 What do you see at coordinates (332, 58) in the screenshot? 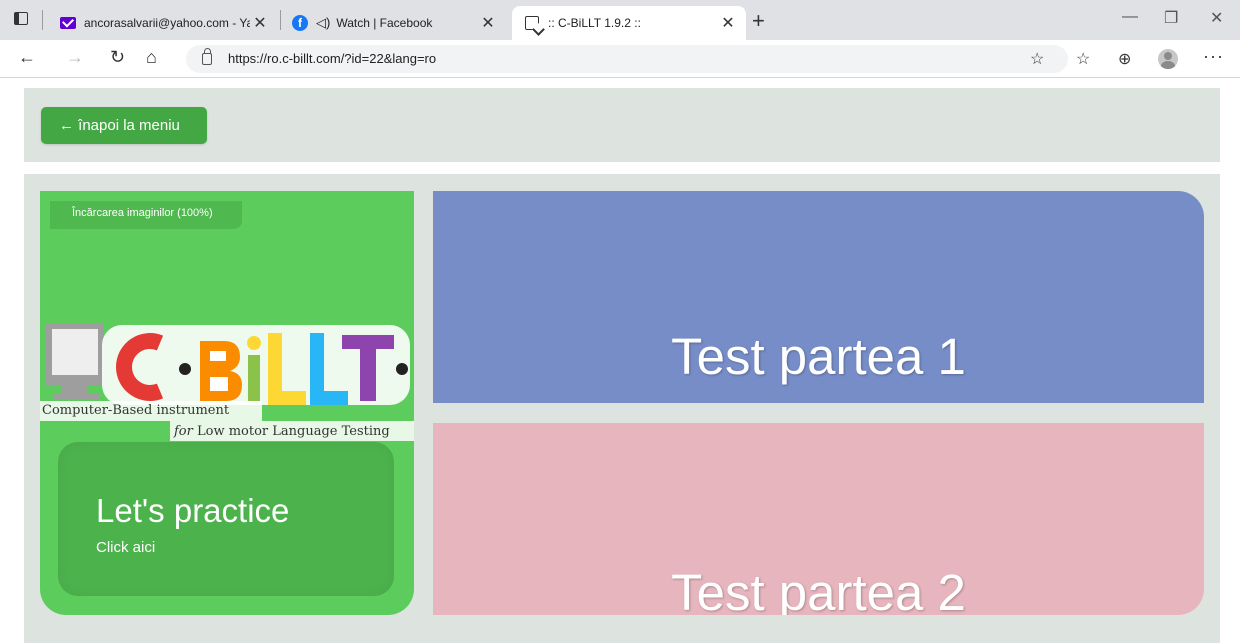
I see `url-text: https://ro.c-billt.com/?id=22&lang=ro` at bounding box center [332, 58].